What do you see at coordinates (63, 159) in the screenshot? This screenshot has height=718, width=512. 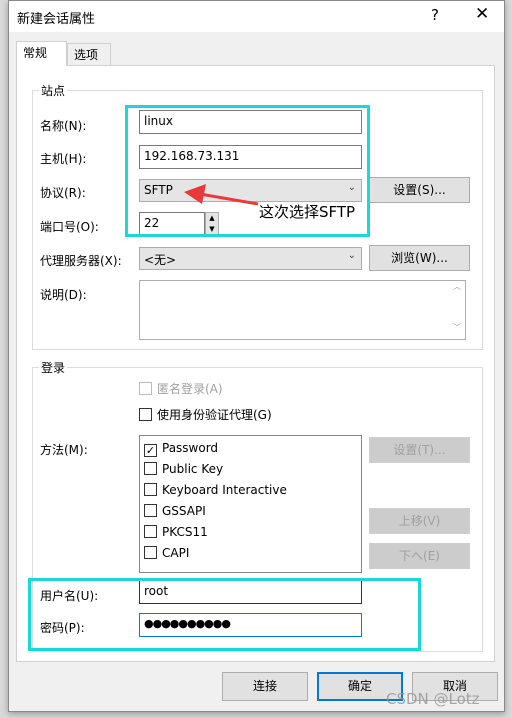 I see `host-label: 主机(H):` at bounding box center [63, 159].